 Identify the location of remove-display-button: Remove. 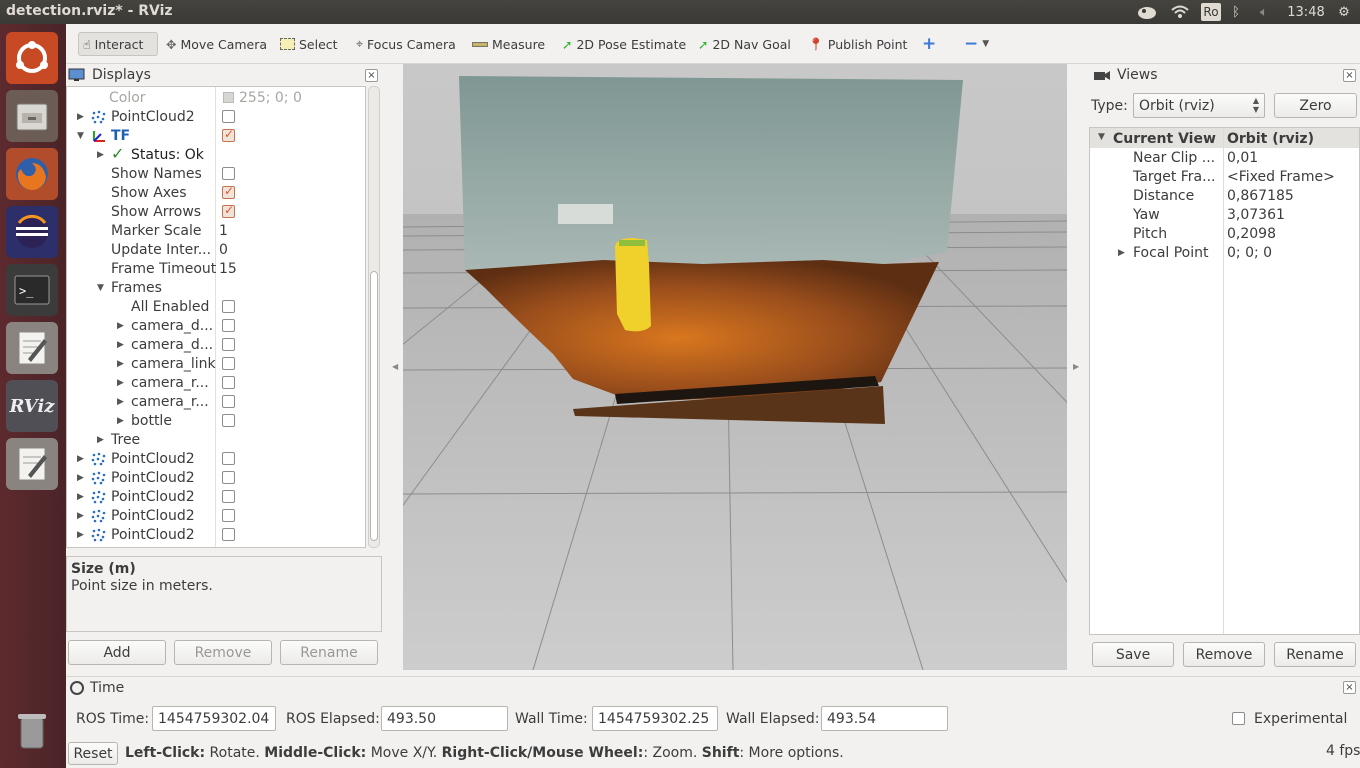
(223, 652).